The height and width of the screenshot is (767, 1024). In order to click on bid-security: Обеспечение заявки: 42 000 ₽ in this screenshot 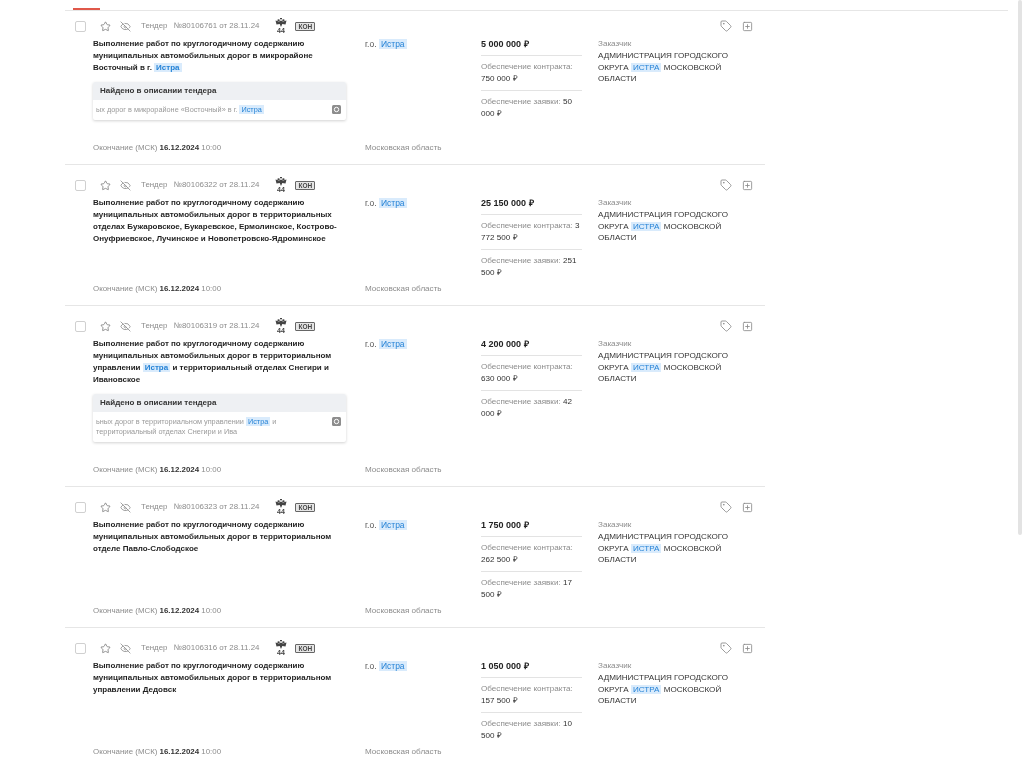, I will do `click(527, 408)`.